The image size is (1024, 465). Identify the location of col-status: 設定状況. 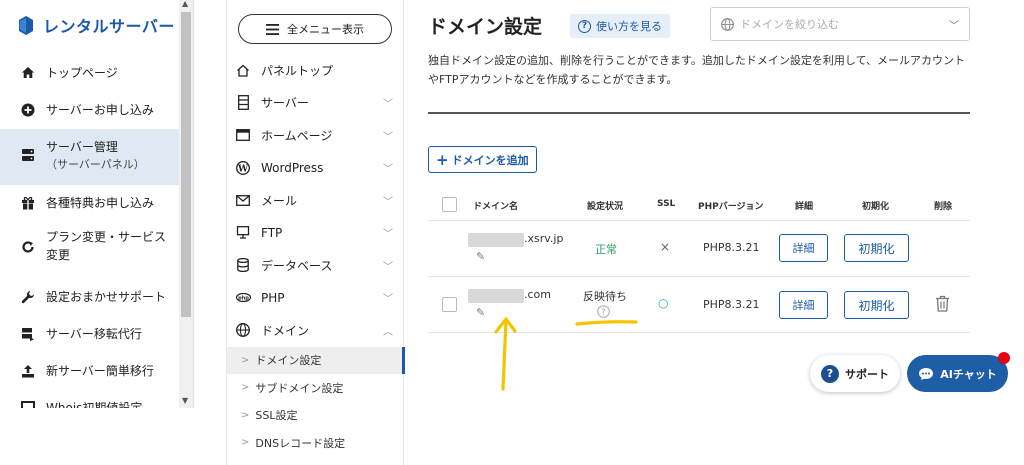
(605, 207).